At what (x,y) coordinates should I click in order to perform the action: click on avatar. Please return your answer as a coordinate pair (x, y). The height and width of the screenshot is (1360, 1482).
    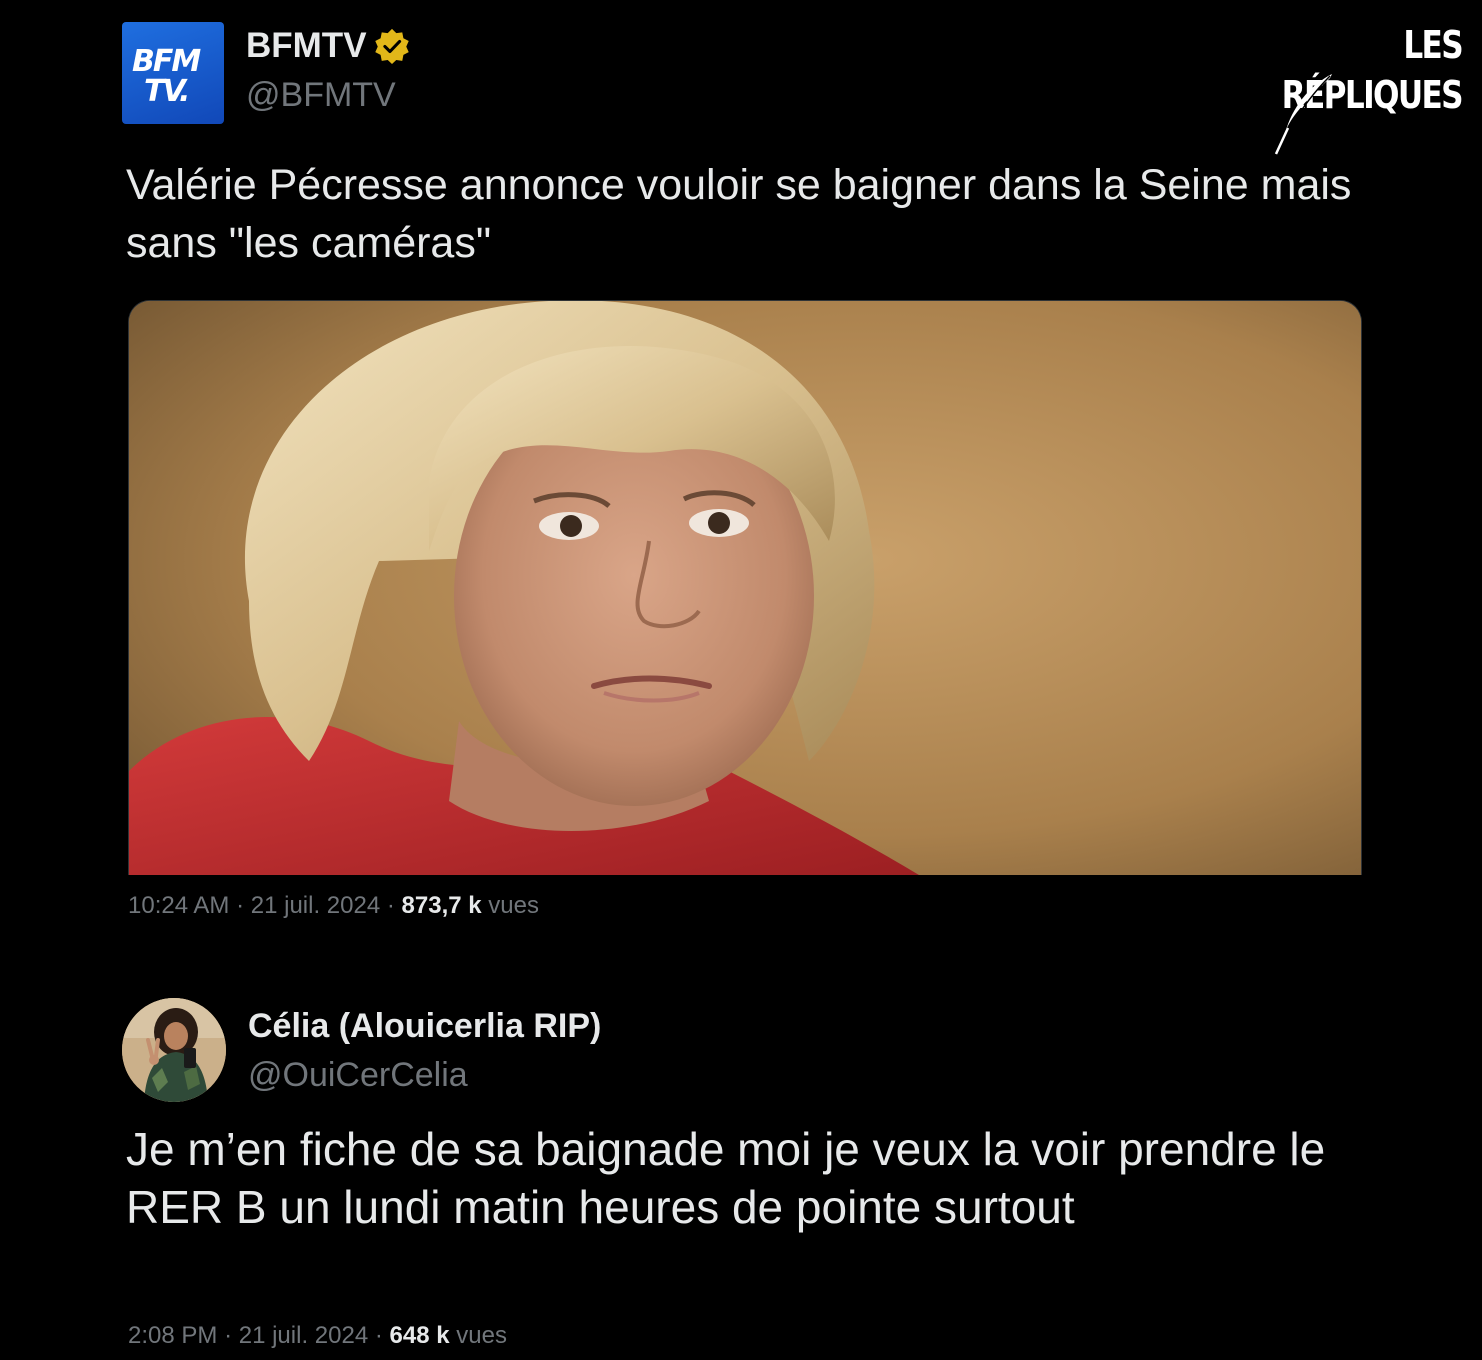
    Looking at the image, I should click on (174, 1050).